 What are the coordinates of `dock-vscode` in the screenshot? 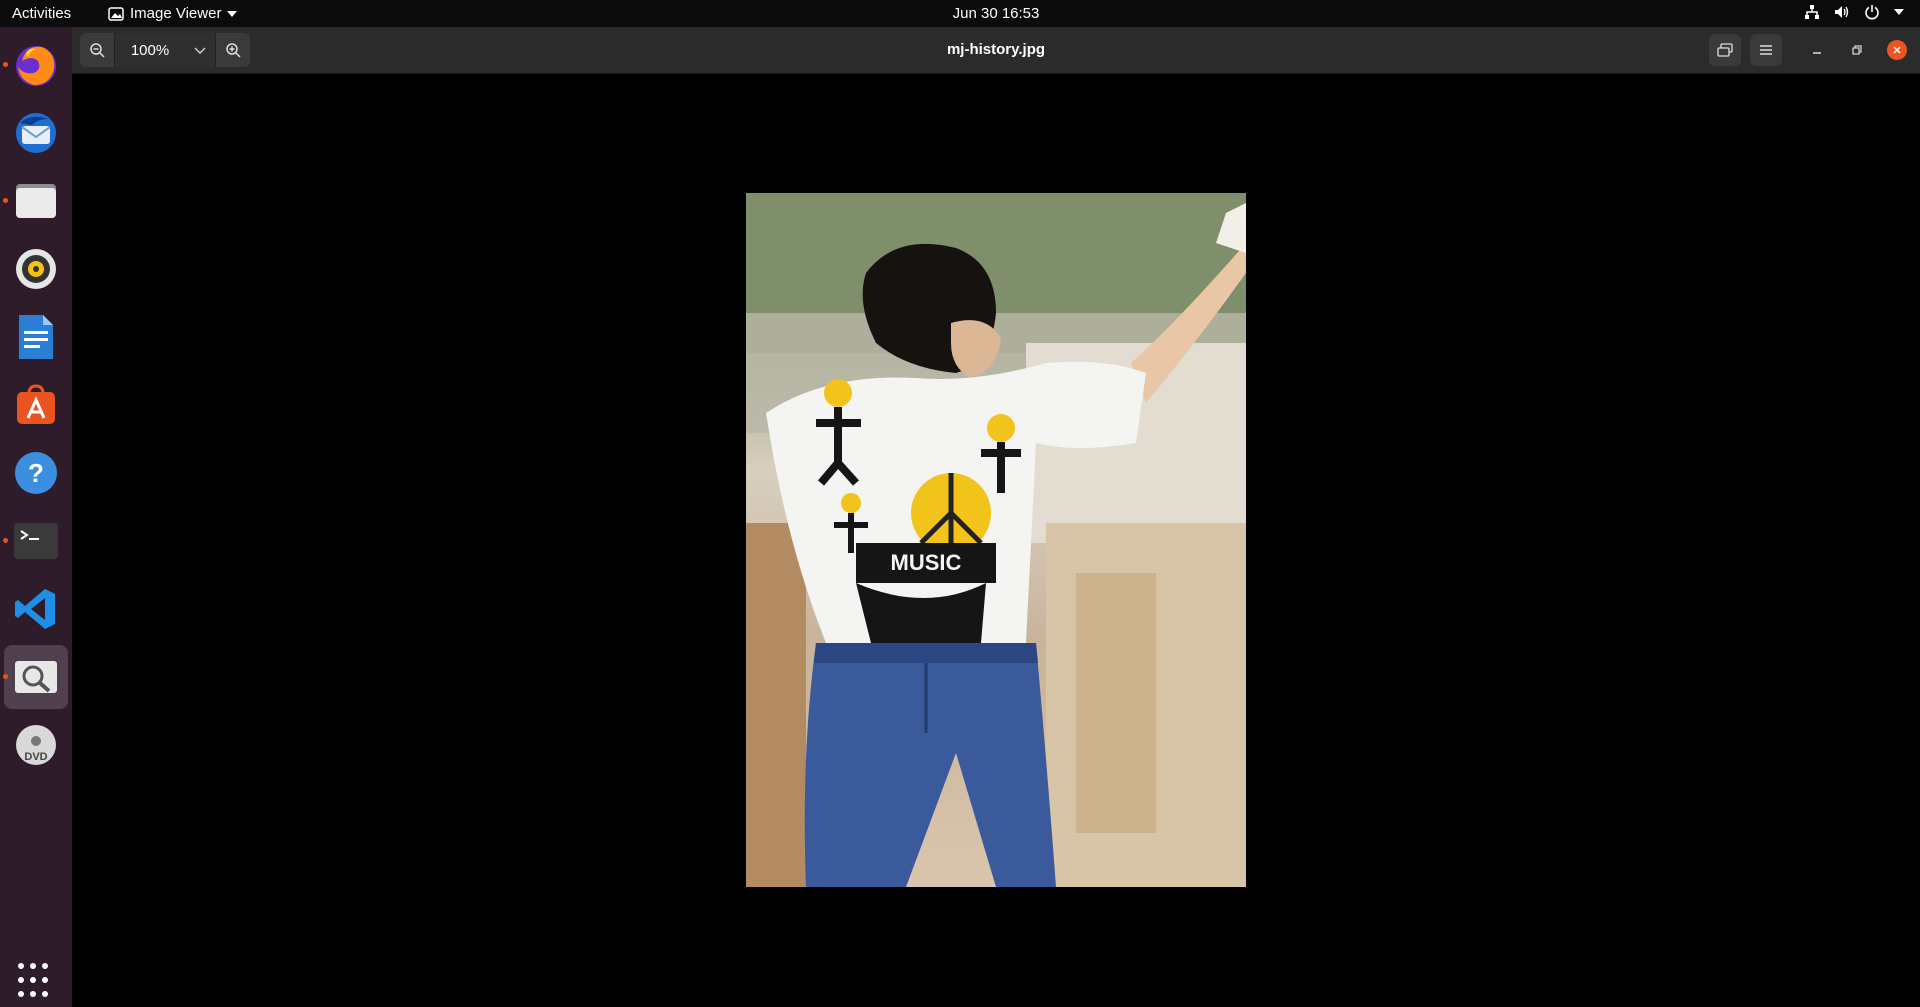 It's located at (36, 609).